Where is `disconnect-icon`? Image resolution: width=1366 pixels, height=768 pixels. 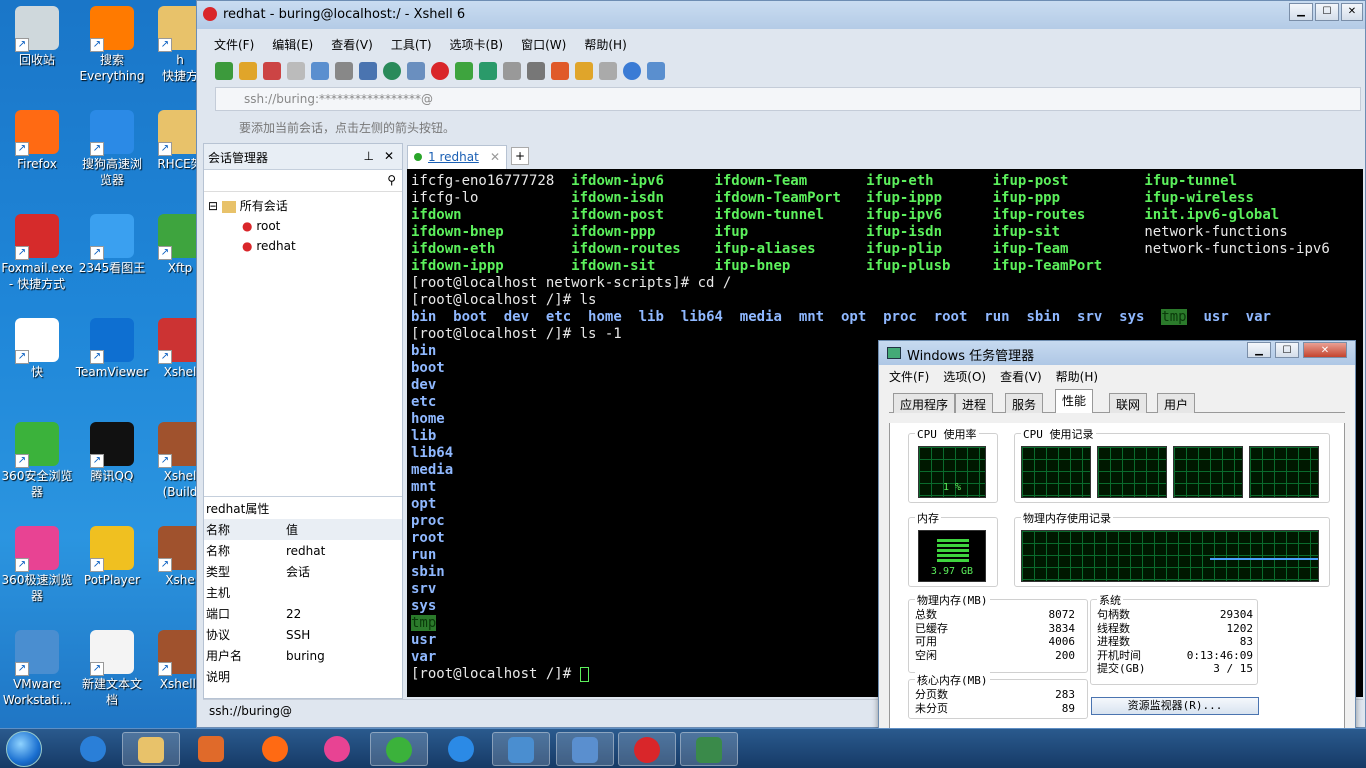
disconnect-icon is located at coordinates (296, 71).